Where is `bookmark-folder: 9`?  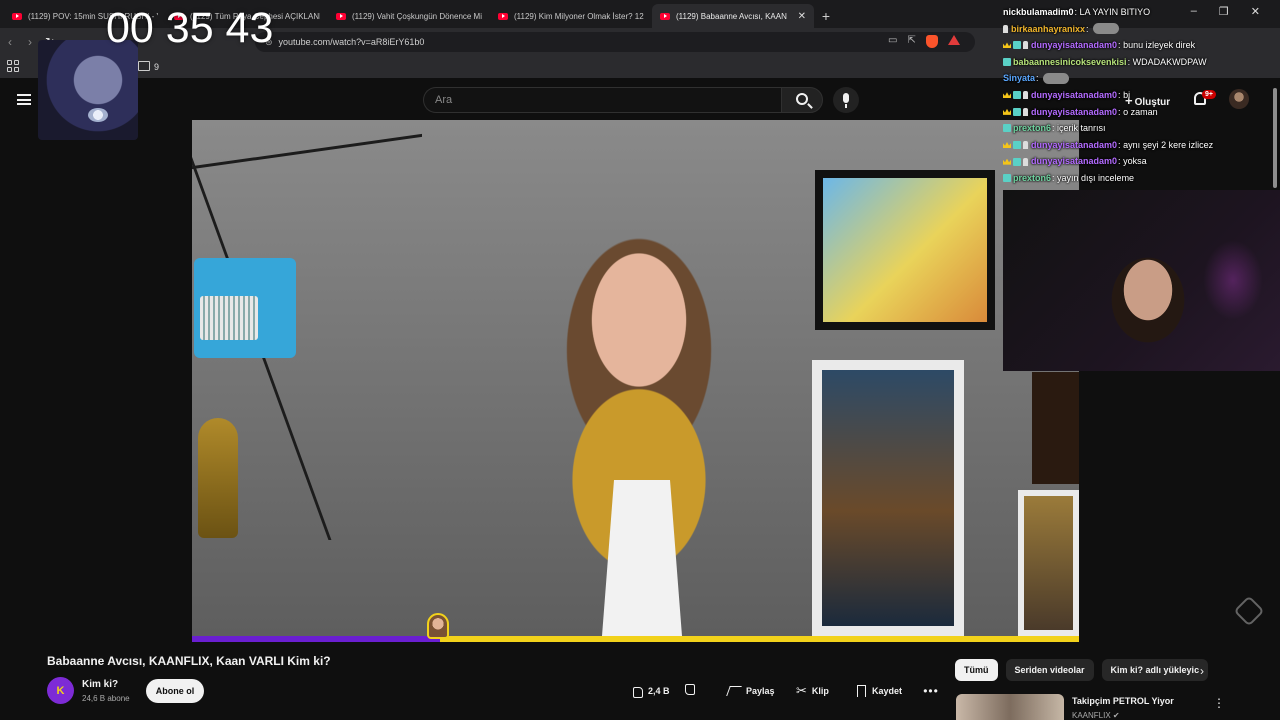 bookmark-folder: 9 is located at coordinates (148, 66).